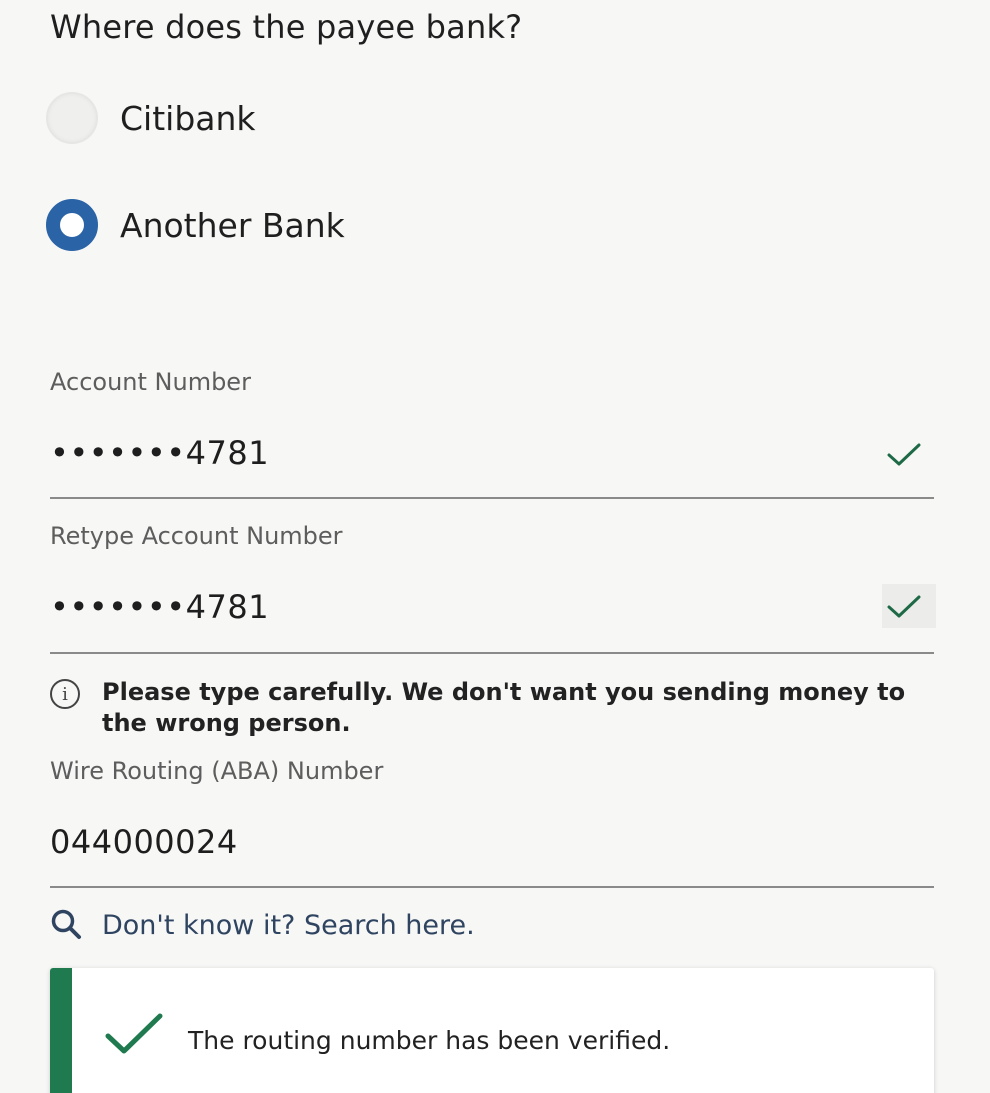 Image resolution: width=990 pixels, height=1093 pixels. I want to click on radio-option-citibank: Citibank, so click(151, 118).